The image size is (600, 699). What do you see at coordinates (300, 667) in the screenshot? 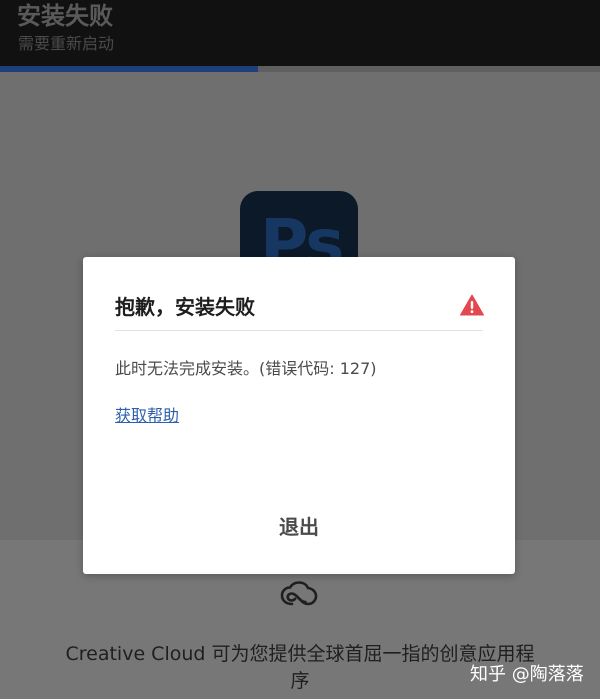
I see `creative-cloud-promo-text: Creative Cloud 可为您提供全球首屈一指的创意应用程序` at bounding box center [300, 667].